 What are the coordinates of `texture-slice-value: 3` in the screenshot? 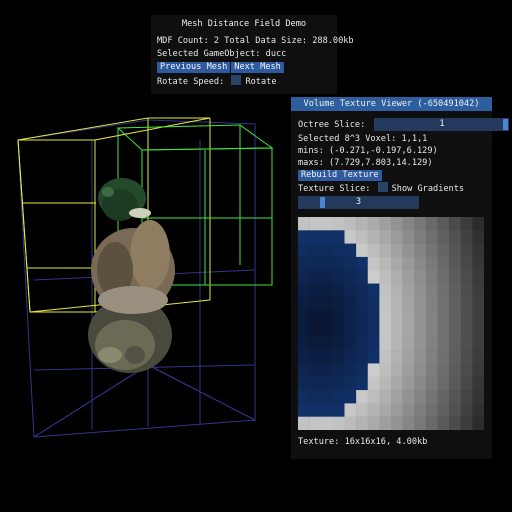 It's located at (358, 202).